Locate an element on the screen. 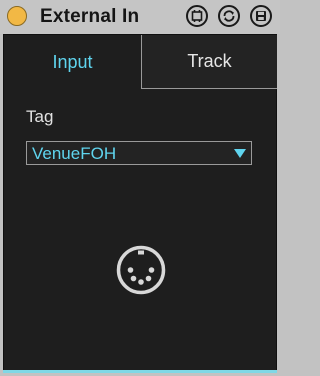  tab-input: Input is located at coordinates (72, 62).